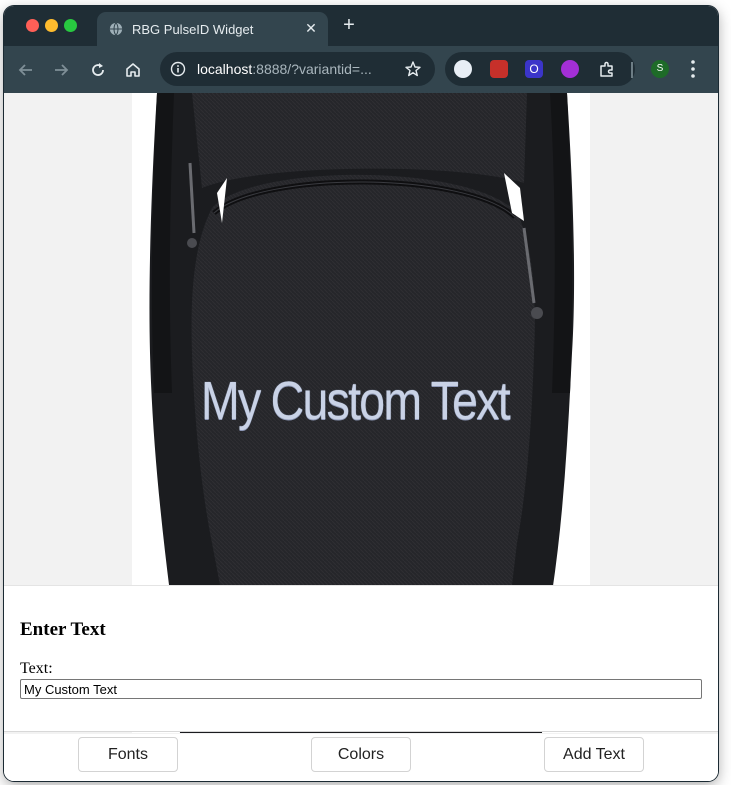 This screenshot has height=785, width=731. I want to click on close-icon: ✕, so click(311, 28).